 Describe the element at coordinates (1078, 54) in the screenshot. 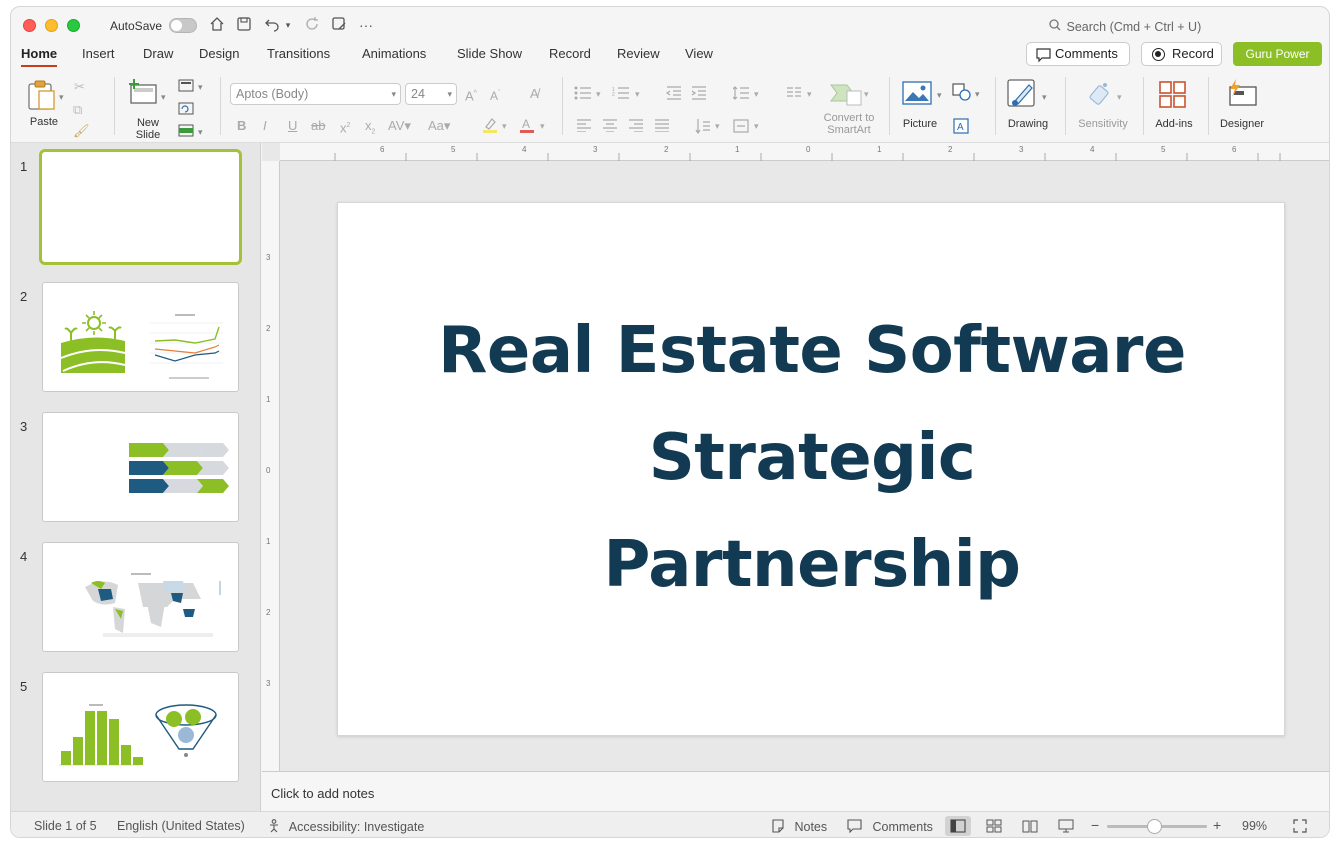

I see `comments-button: Comments` at that location.